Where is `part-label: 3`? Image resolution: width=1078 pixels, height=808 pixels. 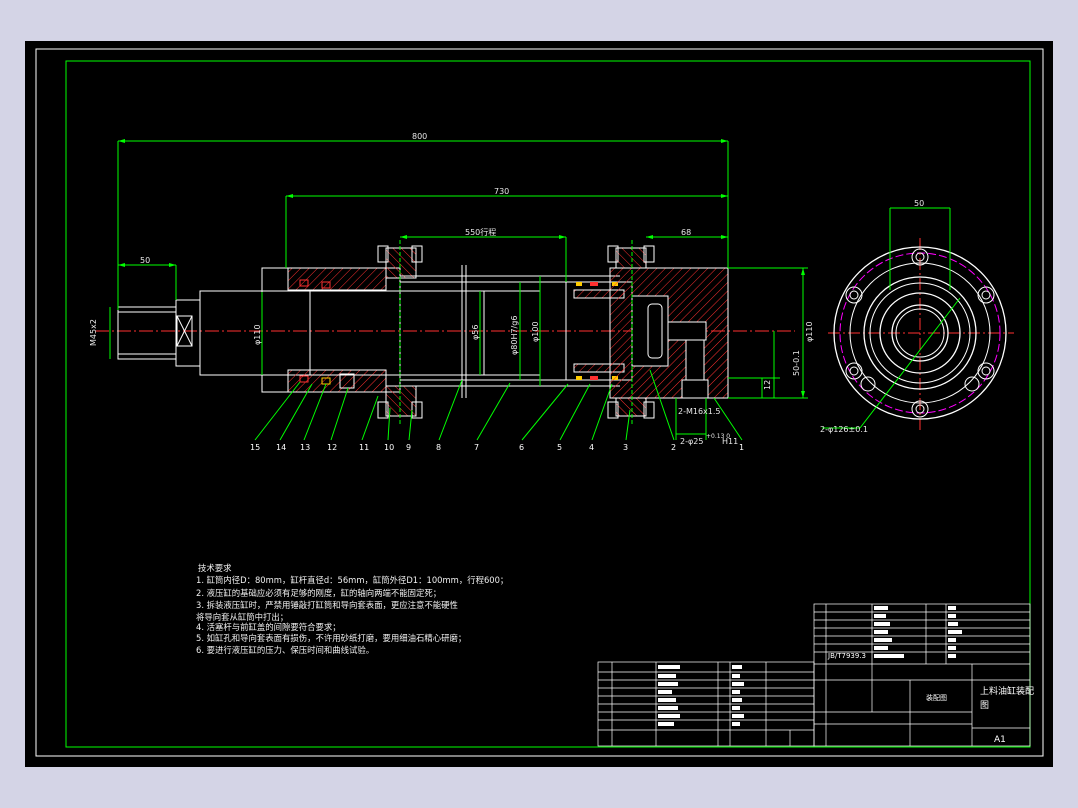 part-label: 3 is located at coordinates (625, 447).